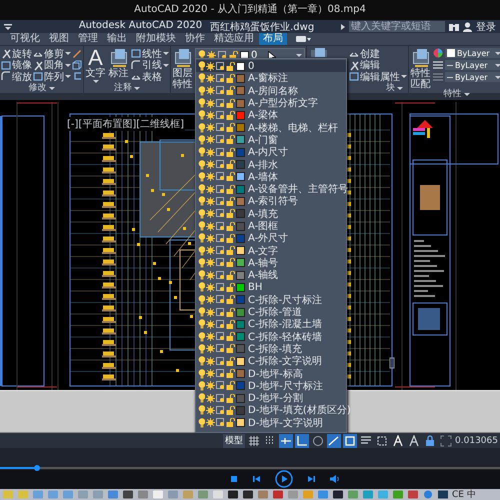  What do you see at coordinates (271, 361) in the screenshot?
I see `layer-item: C-拆除-文字说明` at bounding box center [271, 361].